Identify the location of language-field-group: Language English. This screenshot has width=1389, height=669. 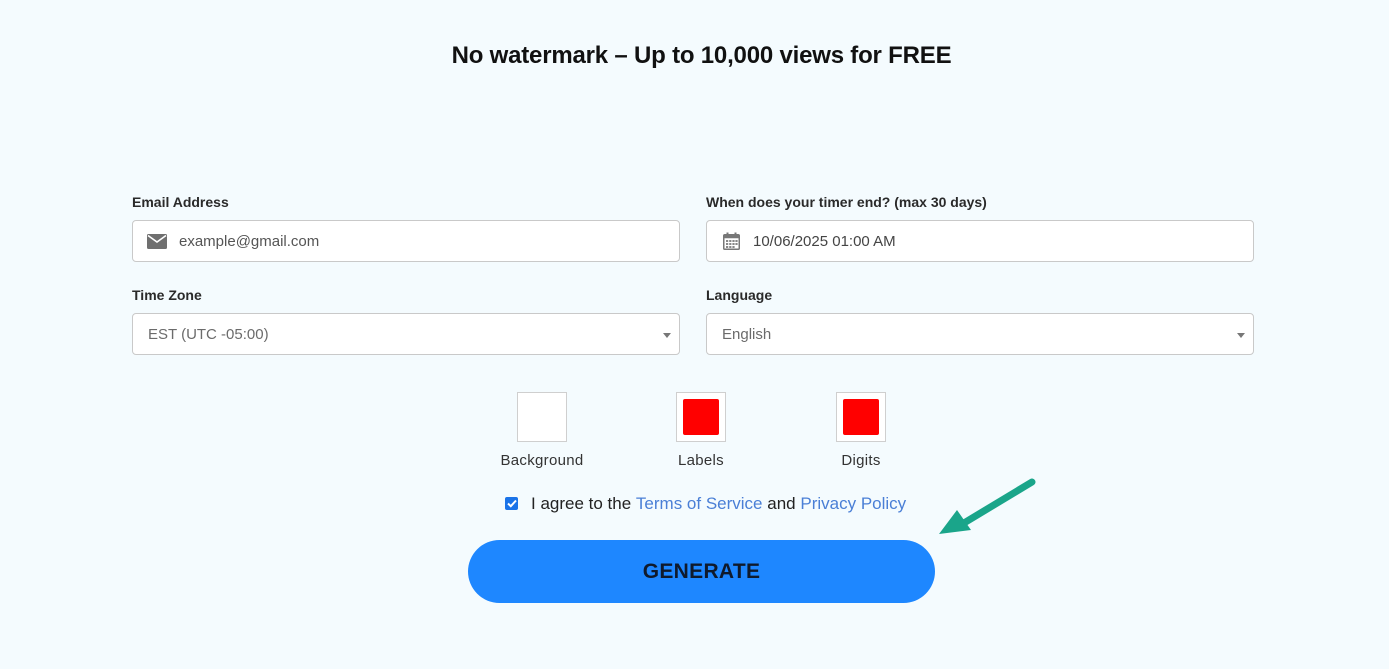
(980, 321).